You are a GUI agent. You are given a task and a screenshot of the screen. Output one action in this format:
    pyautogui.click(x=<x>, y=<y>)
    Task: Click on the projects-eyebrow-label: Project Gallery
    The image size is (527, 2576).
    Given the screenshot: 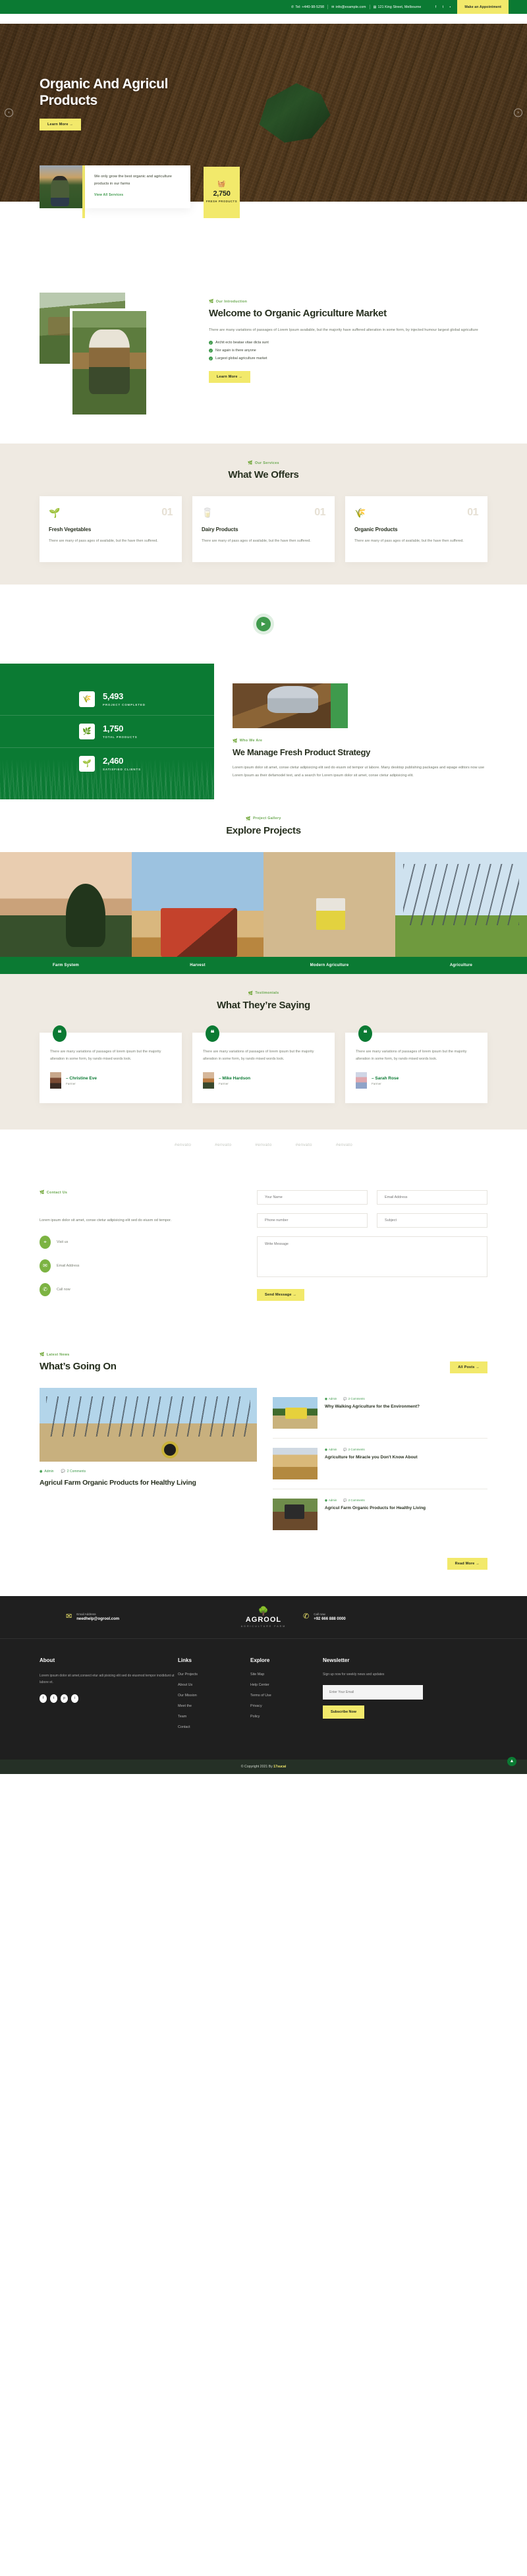 What is the action you would take?
    pyautogui.click(x=267, y=819)
    